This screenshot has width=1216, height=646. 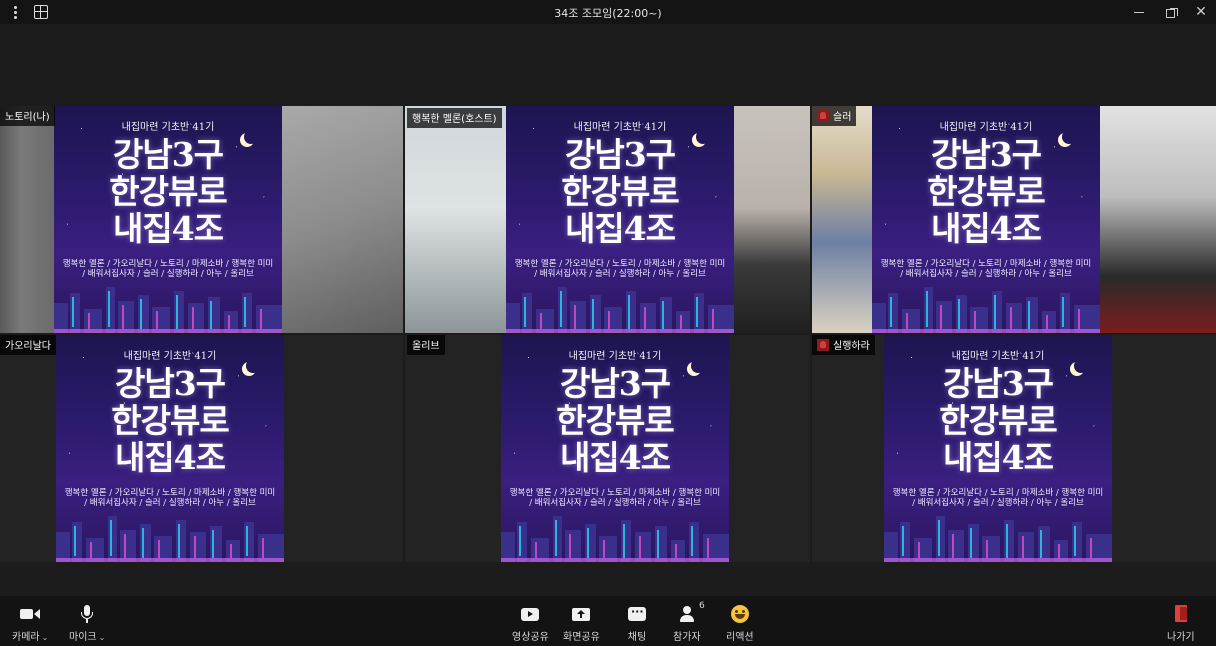 What do you see at coordinates (87, 614) in the screenshot?
I see `microphone-icon` at bounding box center [87, 614].